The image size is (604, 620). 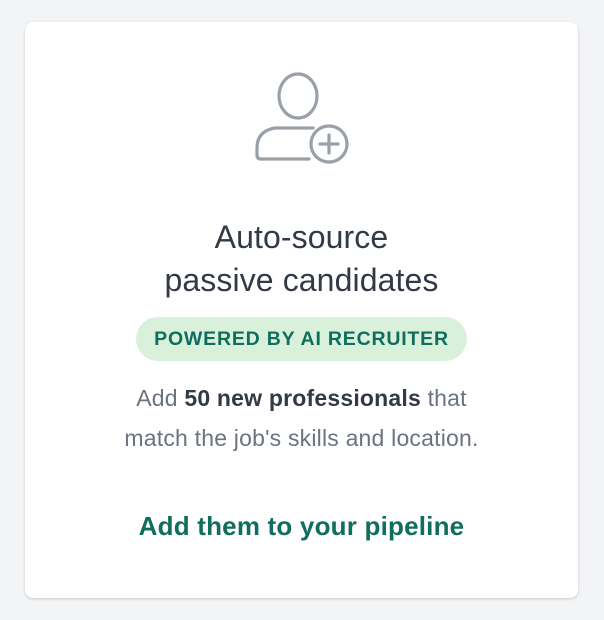 What do you see at coordinates (444, 398) in the screenshot?
I see `description-suffix: that` at bounding box center [444, 398].